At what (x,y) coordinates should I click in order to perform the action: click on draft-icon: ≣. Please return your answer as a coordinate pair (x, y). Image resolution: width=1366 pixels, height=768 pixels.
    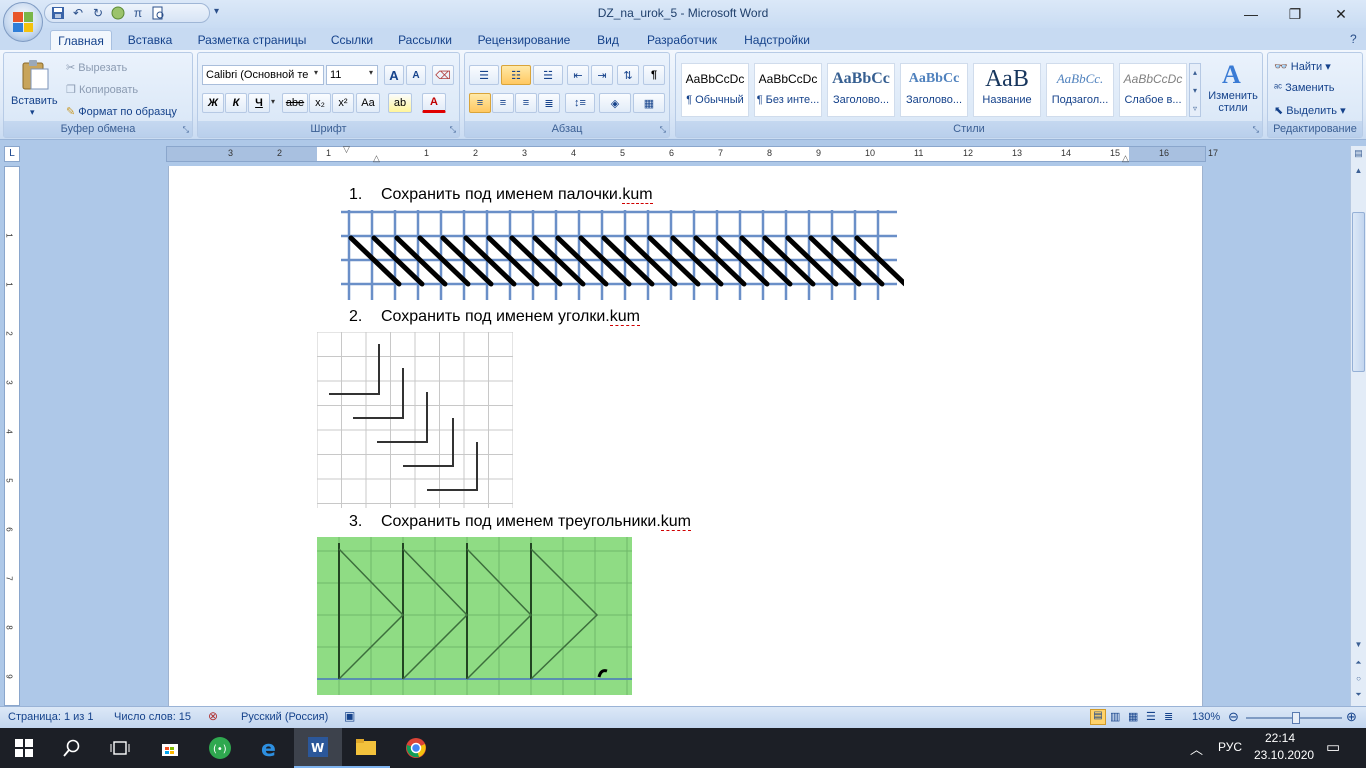
    Looking at the image, I should click on (1168, 716).